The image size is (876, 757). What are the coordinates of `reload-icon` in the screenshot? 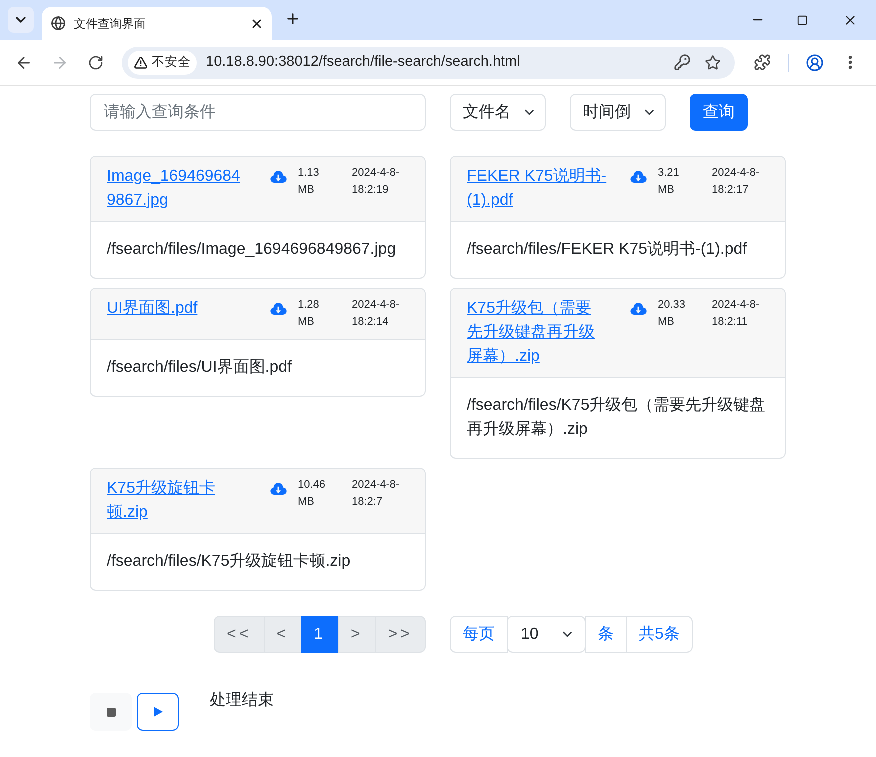 It's located at (96, 62).